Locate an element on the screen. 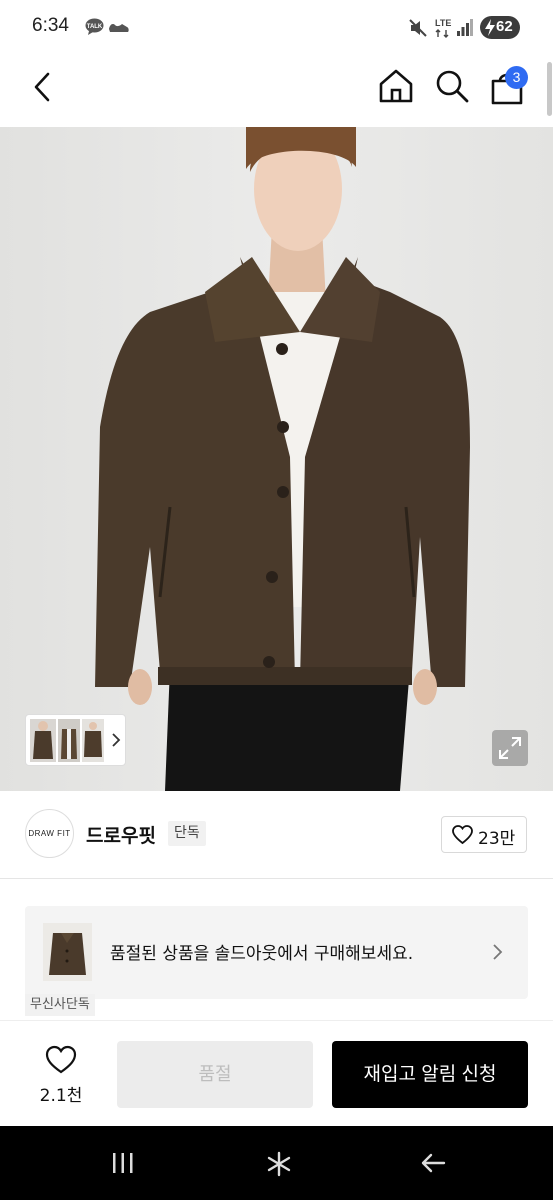 Image resolution: width=553 pixels, height=1200 pixels. thumbnail-strip is located at coordinates (75, 740).